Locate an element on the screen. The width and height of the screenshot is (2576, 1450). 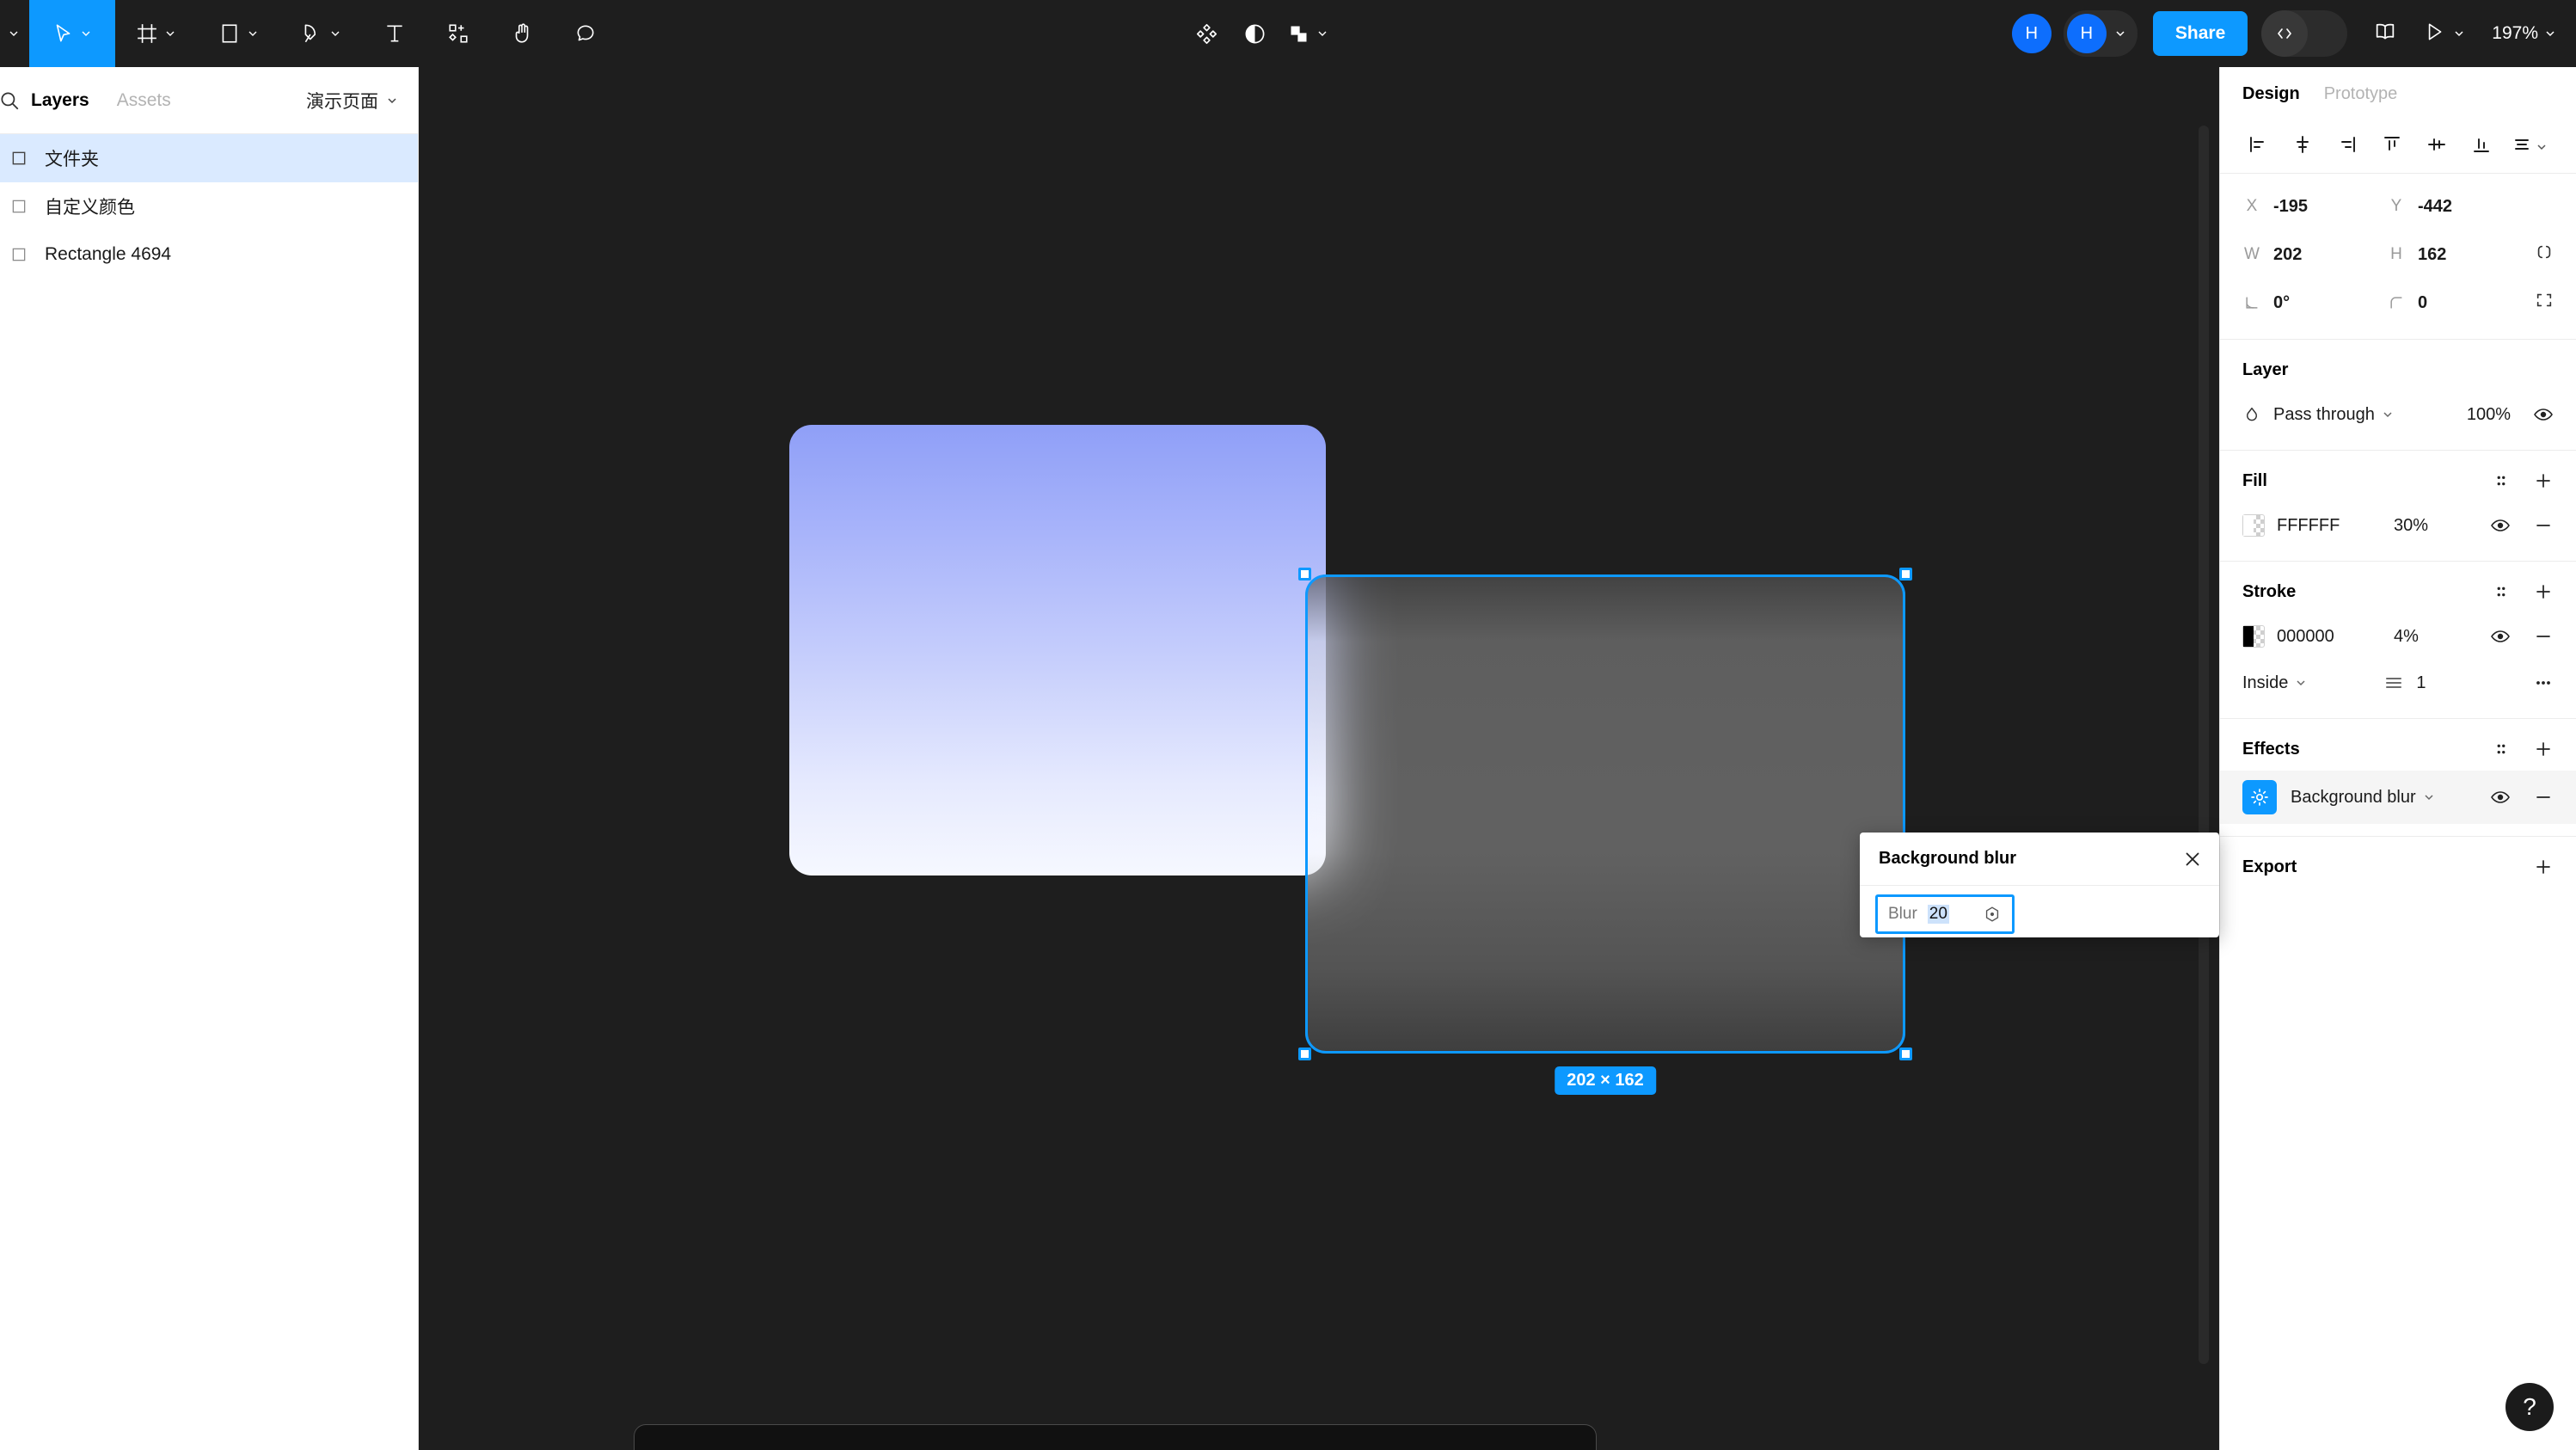
blend-mode-dropdown: Pass through is located at coordinates (2334, 415).